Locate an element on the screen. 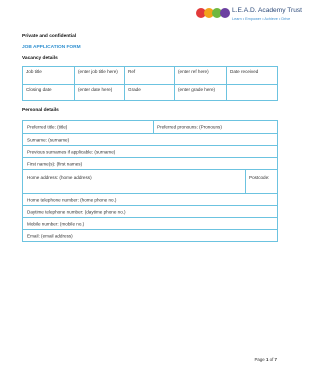 The image size is (320, 386). closing-date-field: (enter date here) is located at coordinates (100, 93).